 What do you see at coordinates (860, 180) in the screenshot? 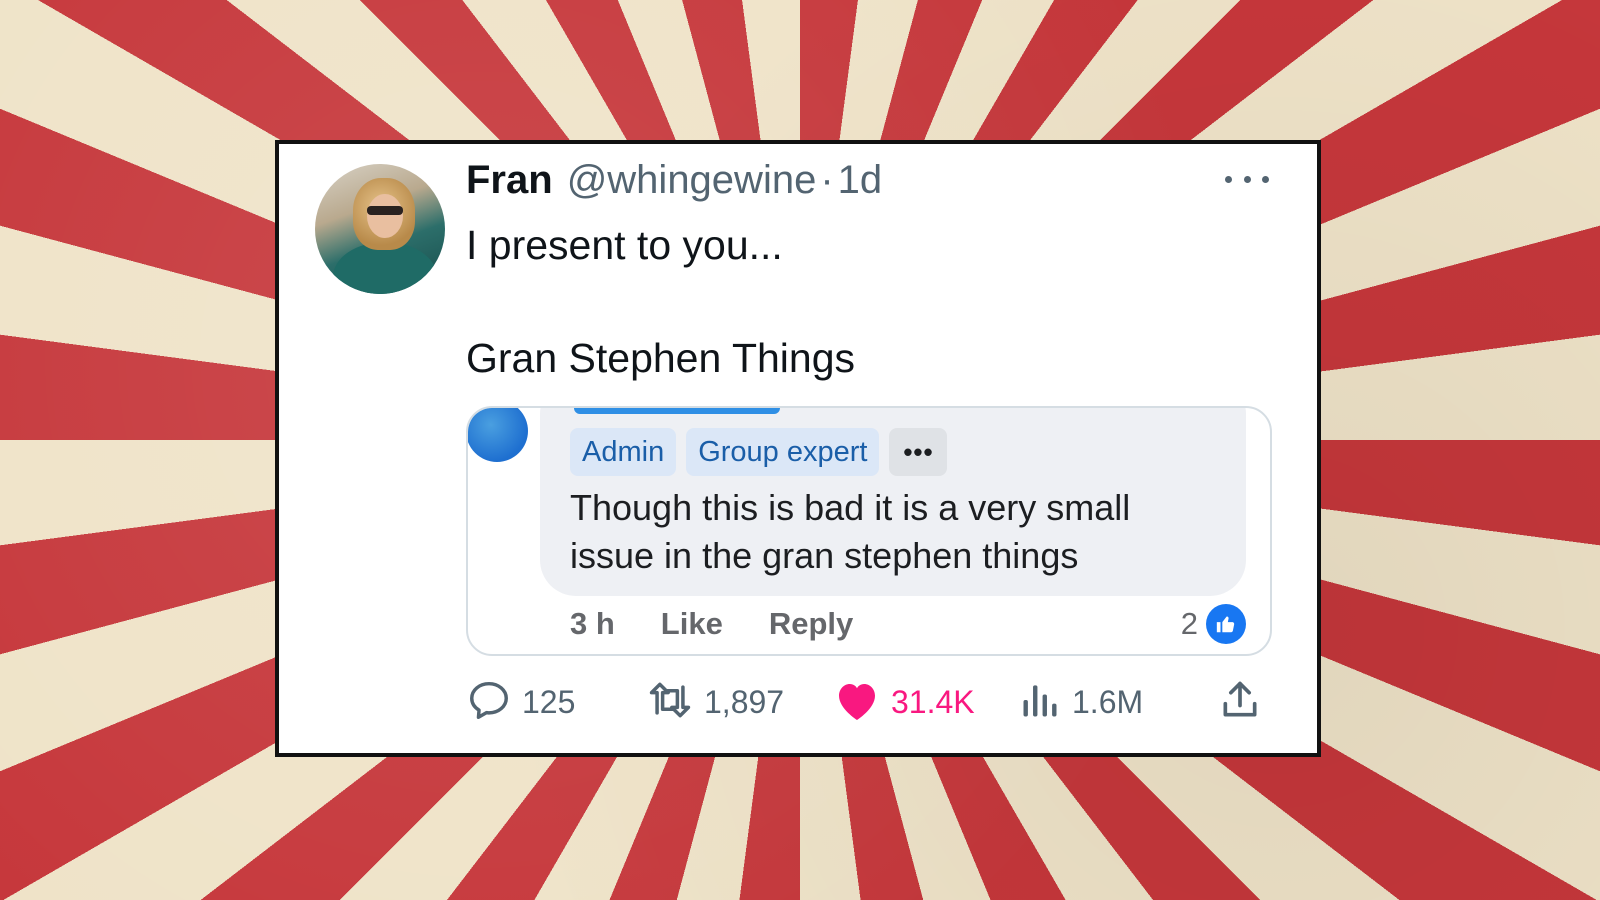
I see `tweet-timestamp: 1d` at bounding box center [860, 180].